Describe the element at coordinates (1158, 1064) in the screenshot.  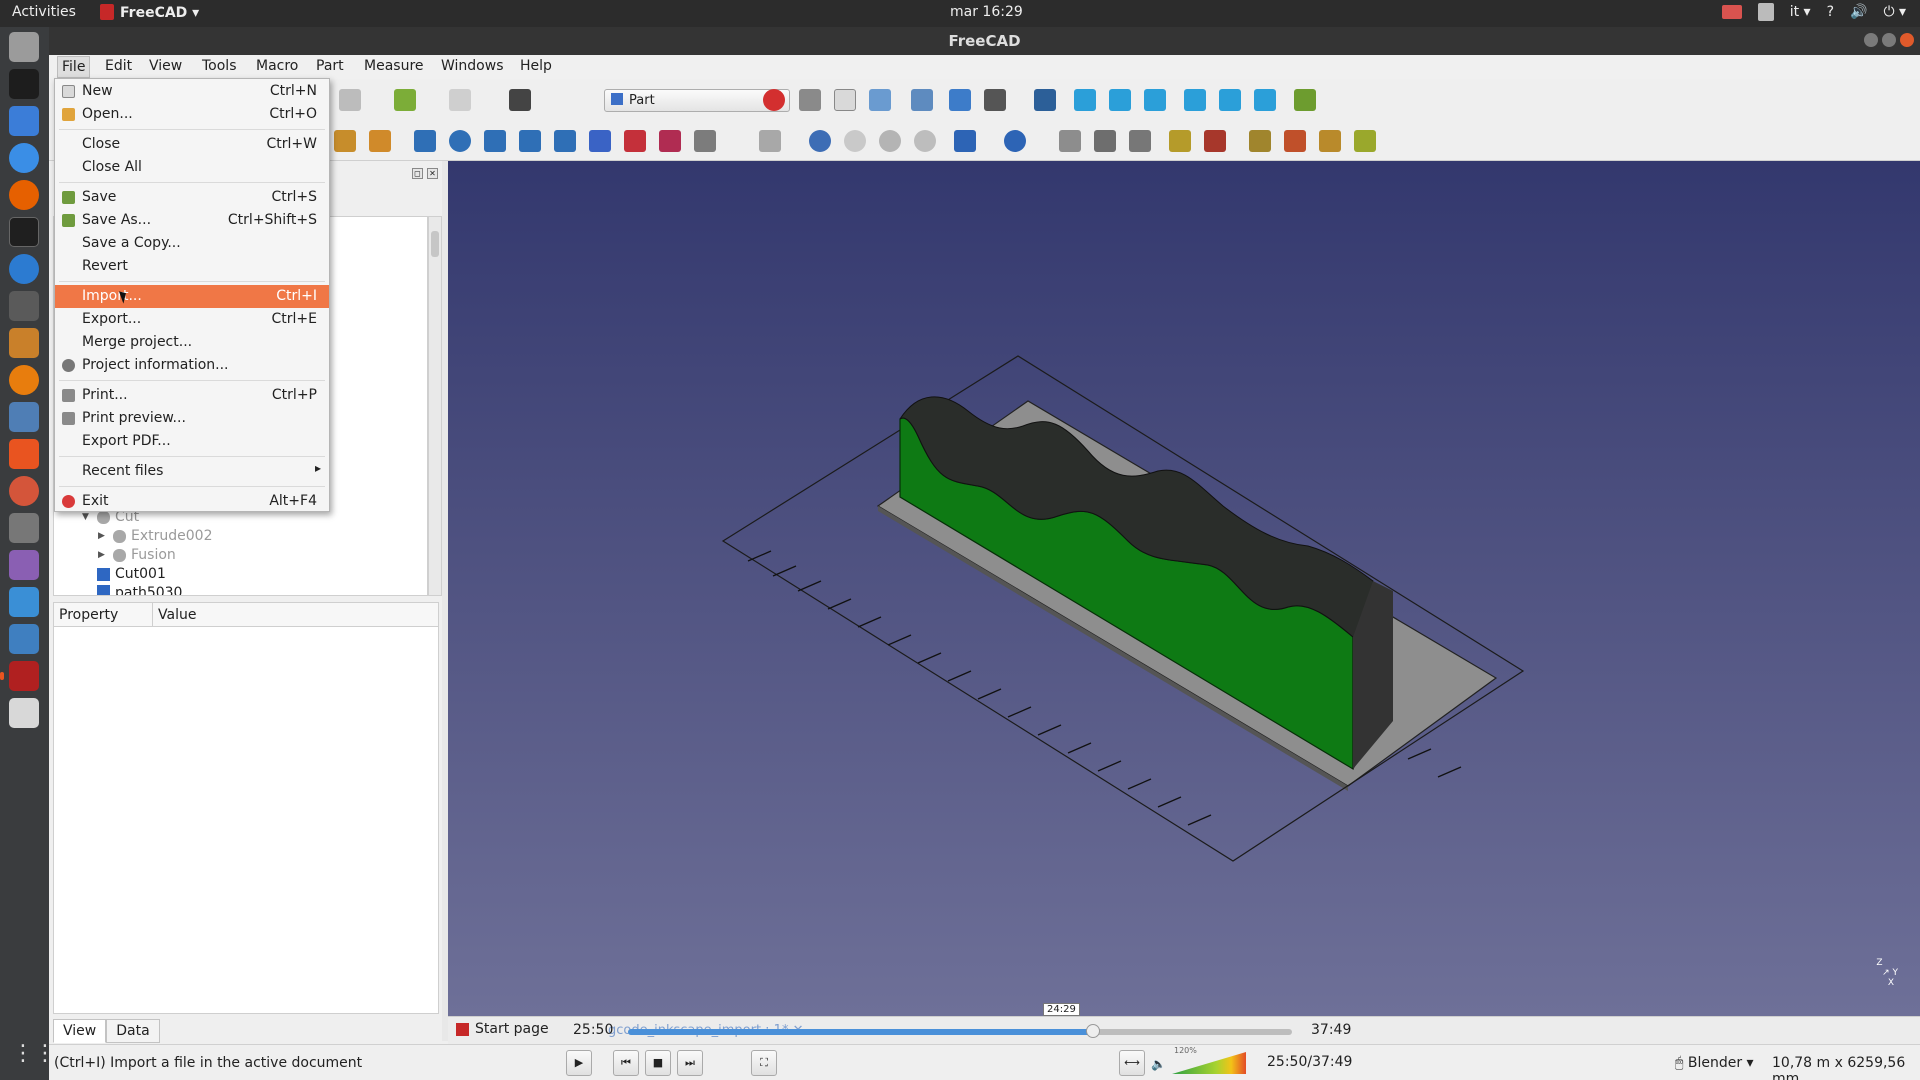
I see `speaker-icon: 🔈` at that location.